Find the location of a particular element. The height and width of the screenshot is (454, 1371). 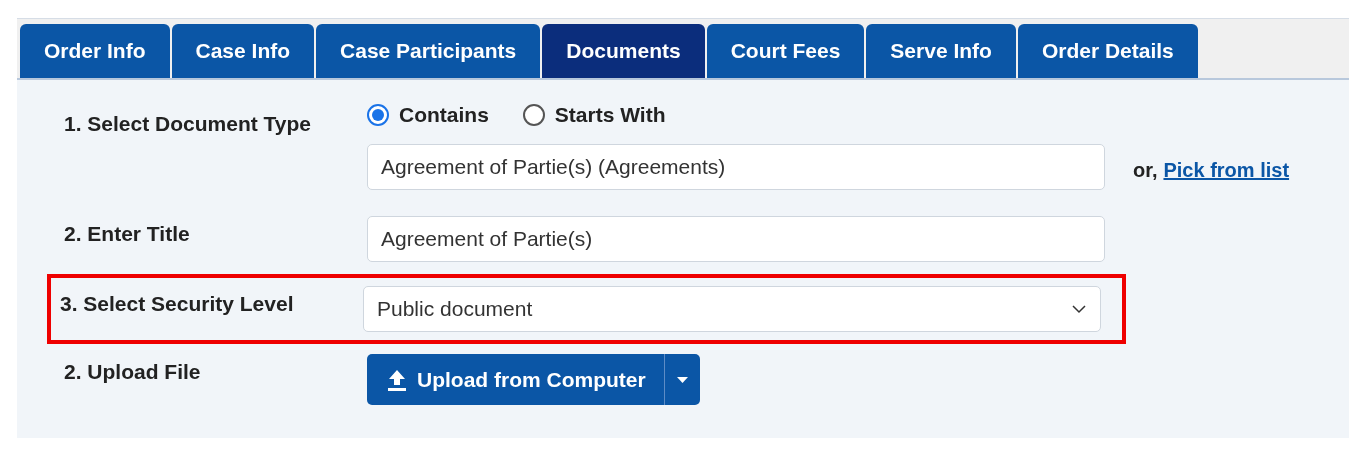

radio-label: Contains is located at coordinates (444, 115).